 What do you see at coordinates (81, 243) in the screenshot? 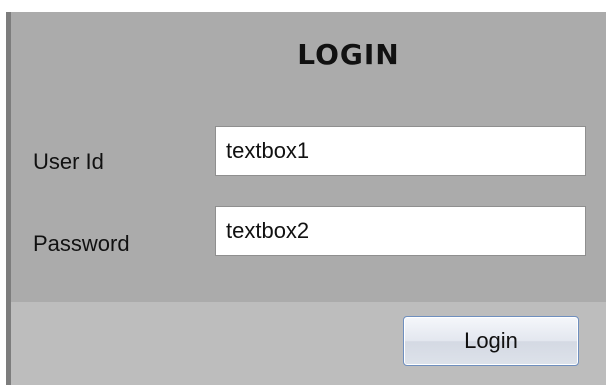
I see `password-label: Password` at bounding box center [81, 243].